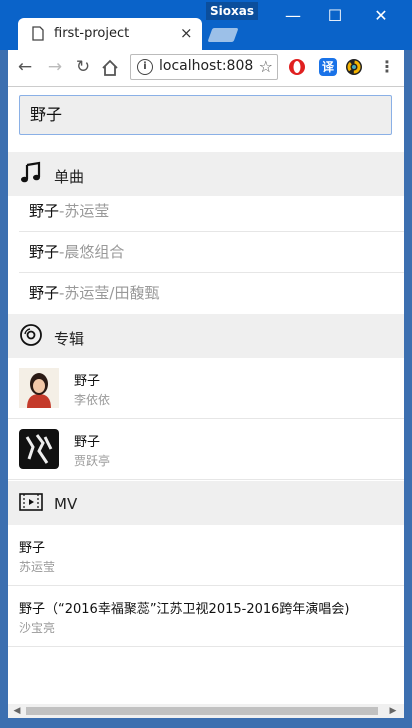 This screenshot has width=412, height=728. Describe the element at coordinates (92, 461) in the screenshot. I see `album-artist: 贾跃亭` at that location.